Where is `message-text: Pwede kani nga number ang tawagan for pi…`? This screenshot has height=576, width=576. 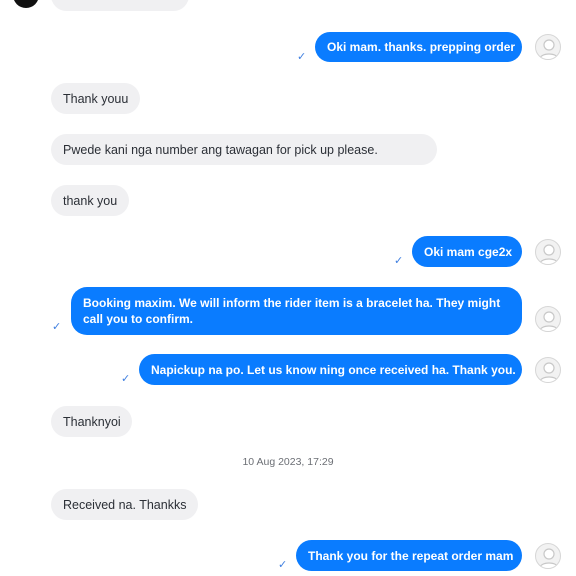
message-text: Pwede kani nga number ang tawagan for pi… is located at coordinates (220, 149).